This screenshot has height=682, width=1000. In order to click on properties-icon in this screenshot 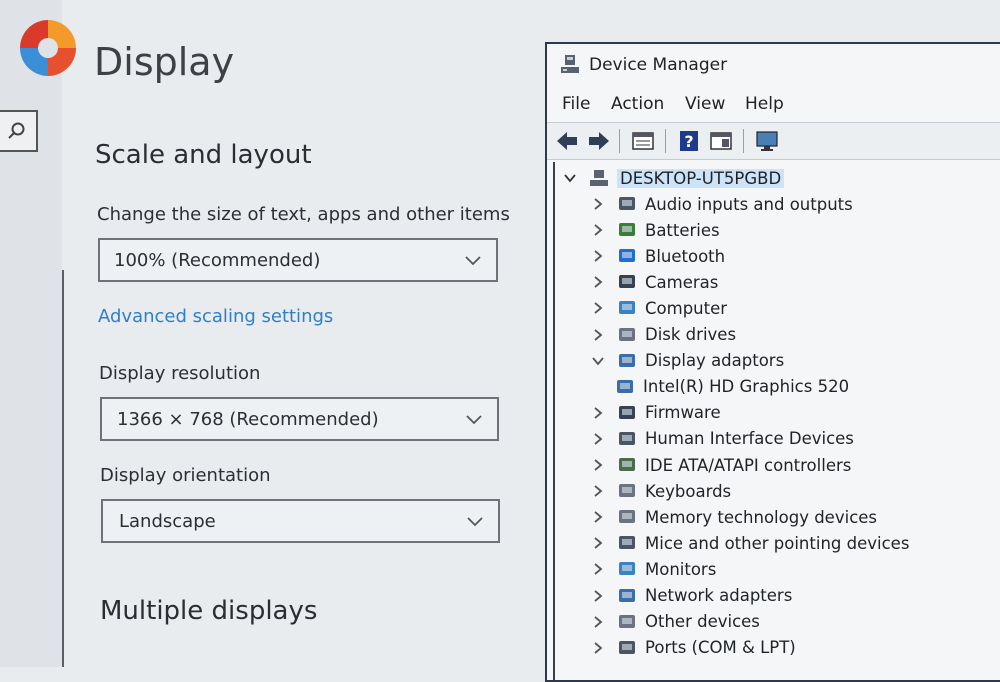, I will do `click(643, 141)`.